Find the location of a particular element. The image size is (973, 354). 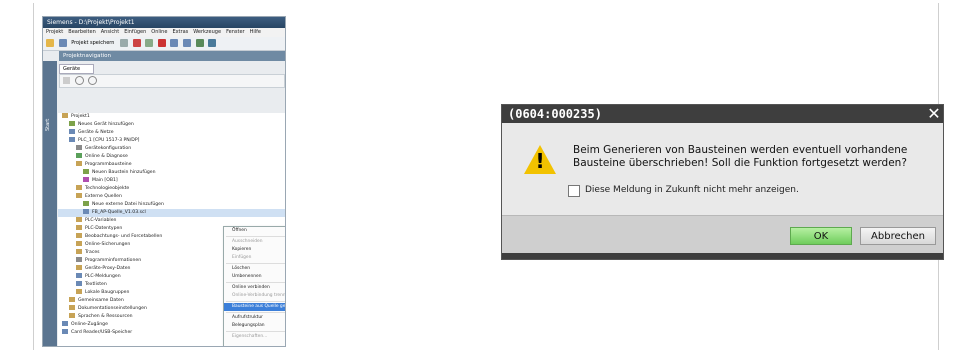

new-project-icon is located at coordinates (50, 42).